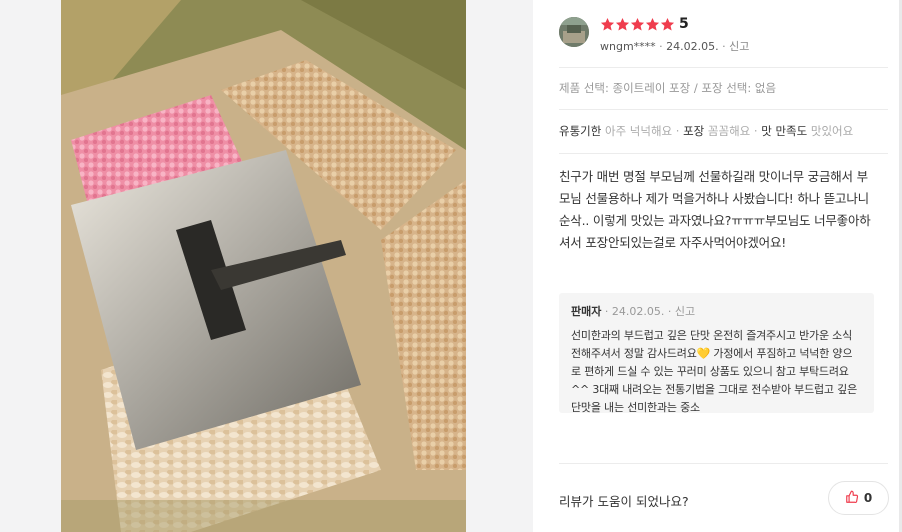 This screenshot has width=902, height=532. I want to click on thumbs-up-icon, so click(852, 498).